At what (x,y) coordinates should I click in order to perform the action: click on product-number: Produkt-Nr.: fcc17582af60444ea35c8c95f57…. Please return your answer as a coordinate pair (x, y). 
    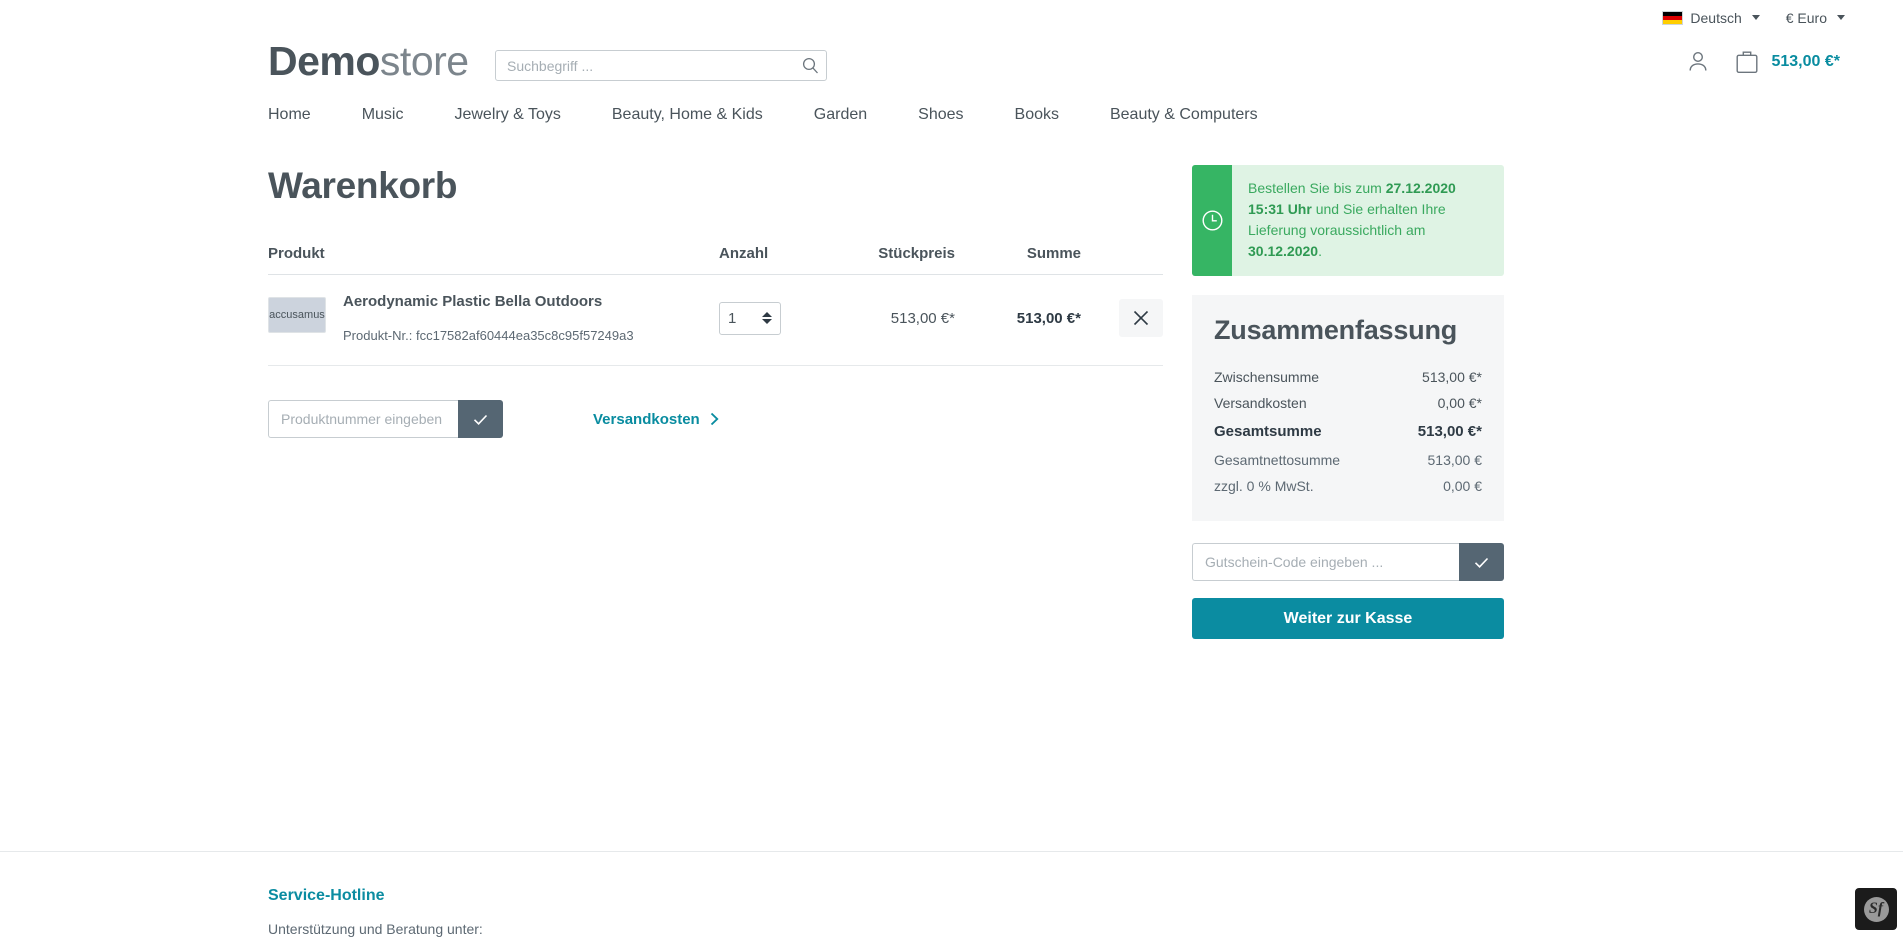
    Looking at the image, I should click on (488, 335).